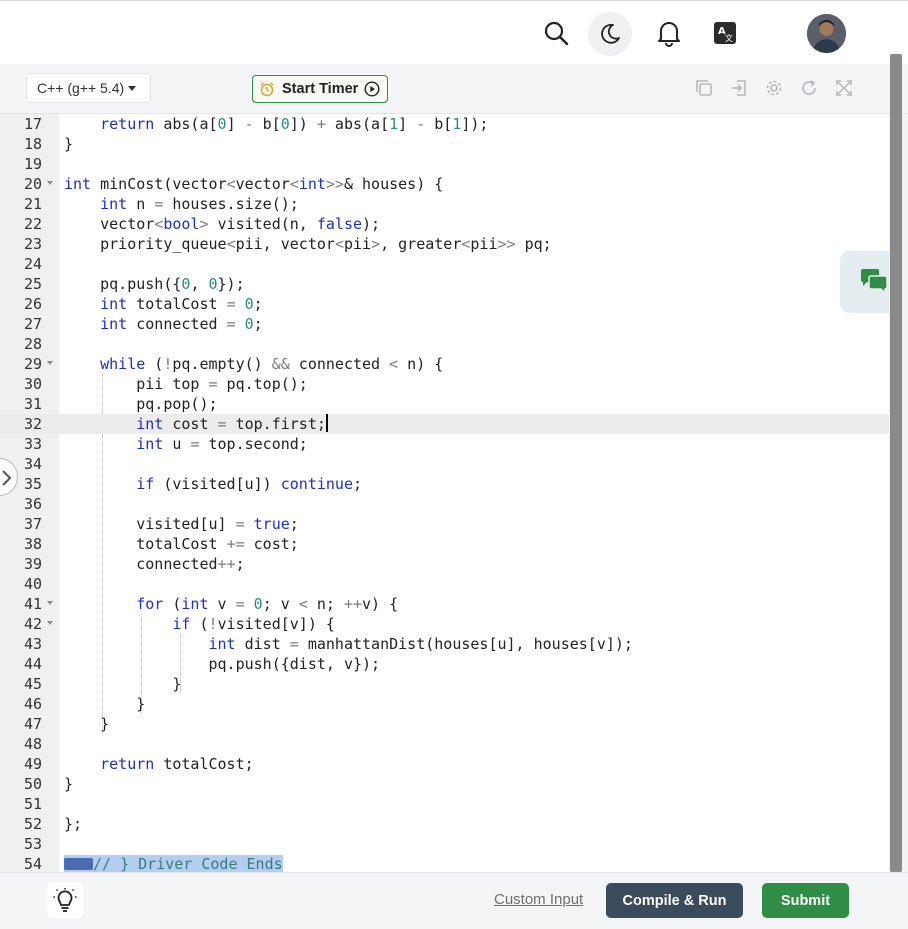  I want to click on line-number: 31, so click(32, 404).